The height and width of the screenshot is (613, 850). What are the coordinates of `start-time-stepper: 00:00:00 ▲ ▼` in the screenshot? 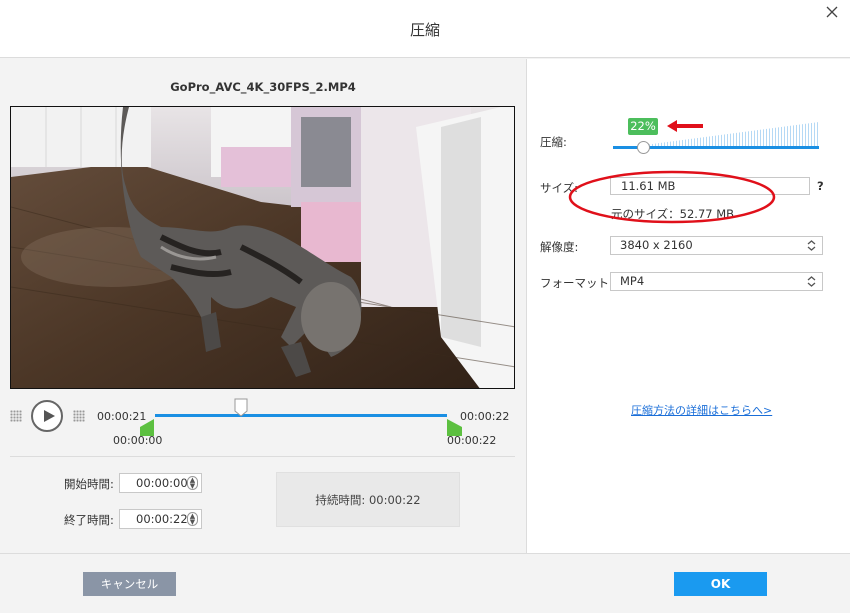 It's located at (160, 483).